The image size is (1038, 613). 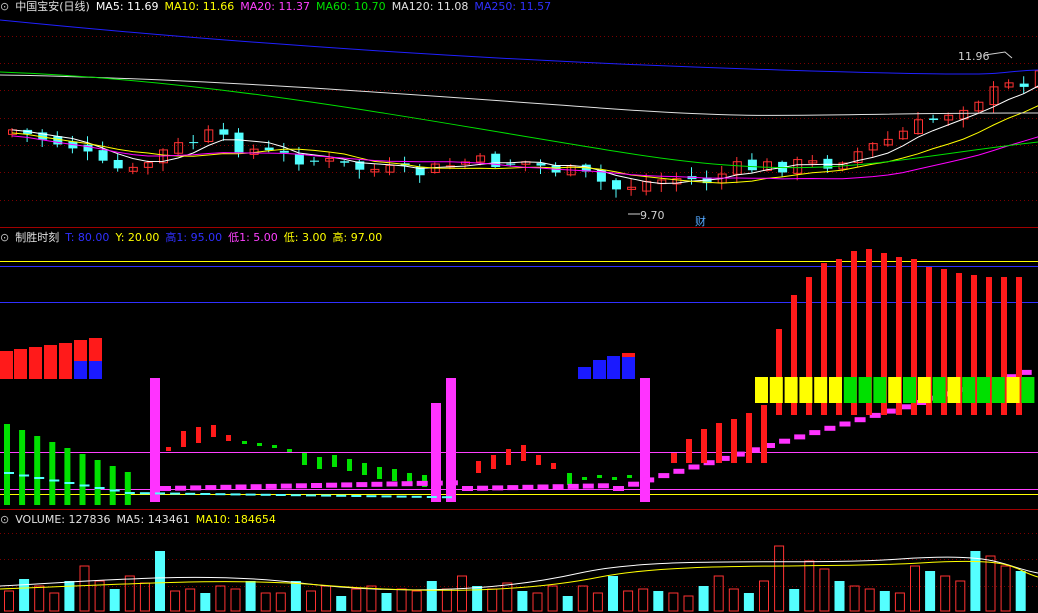 I want to click on indicator-block, so click(x=65, y=361).